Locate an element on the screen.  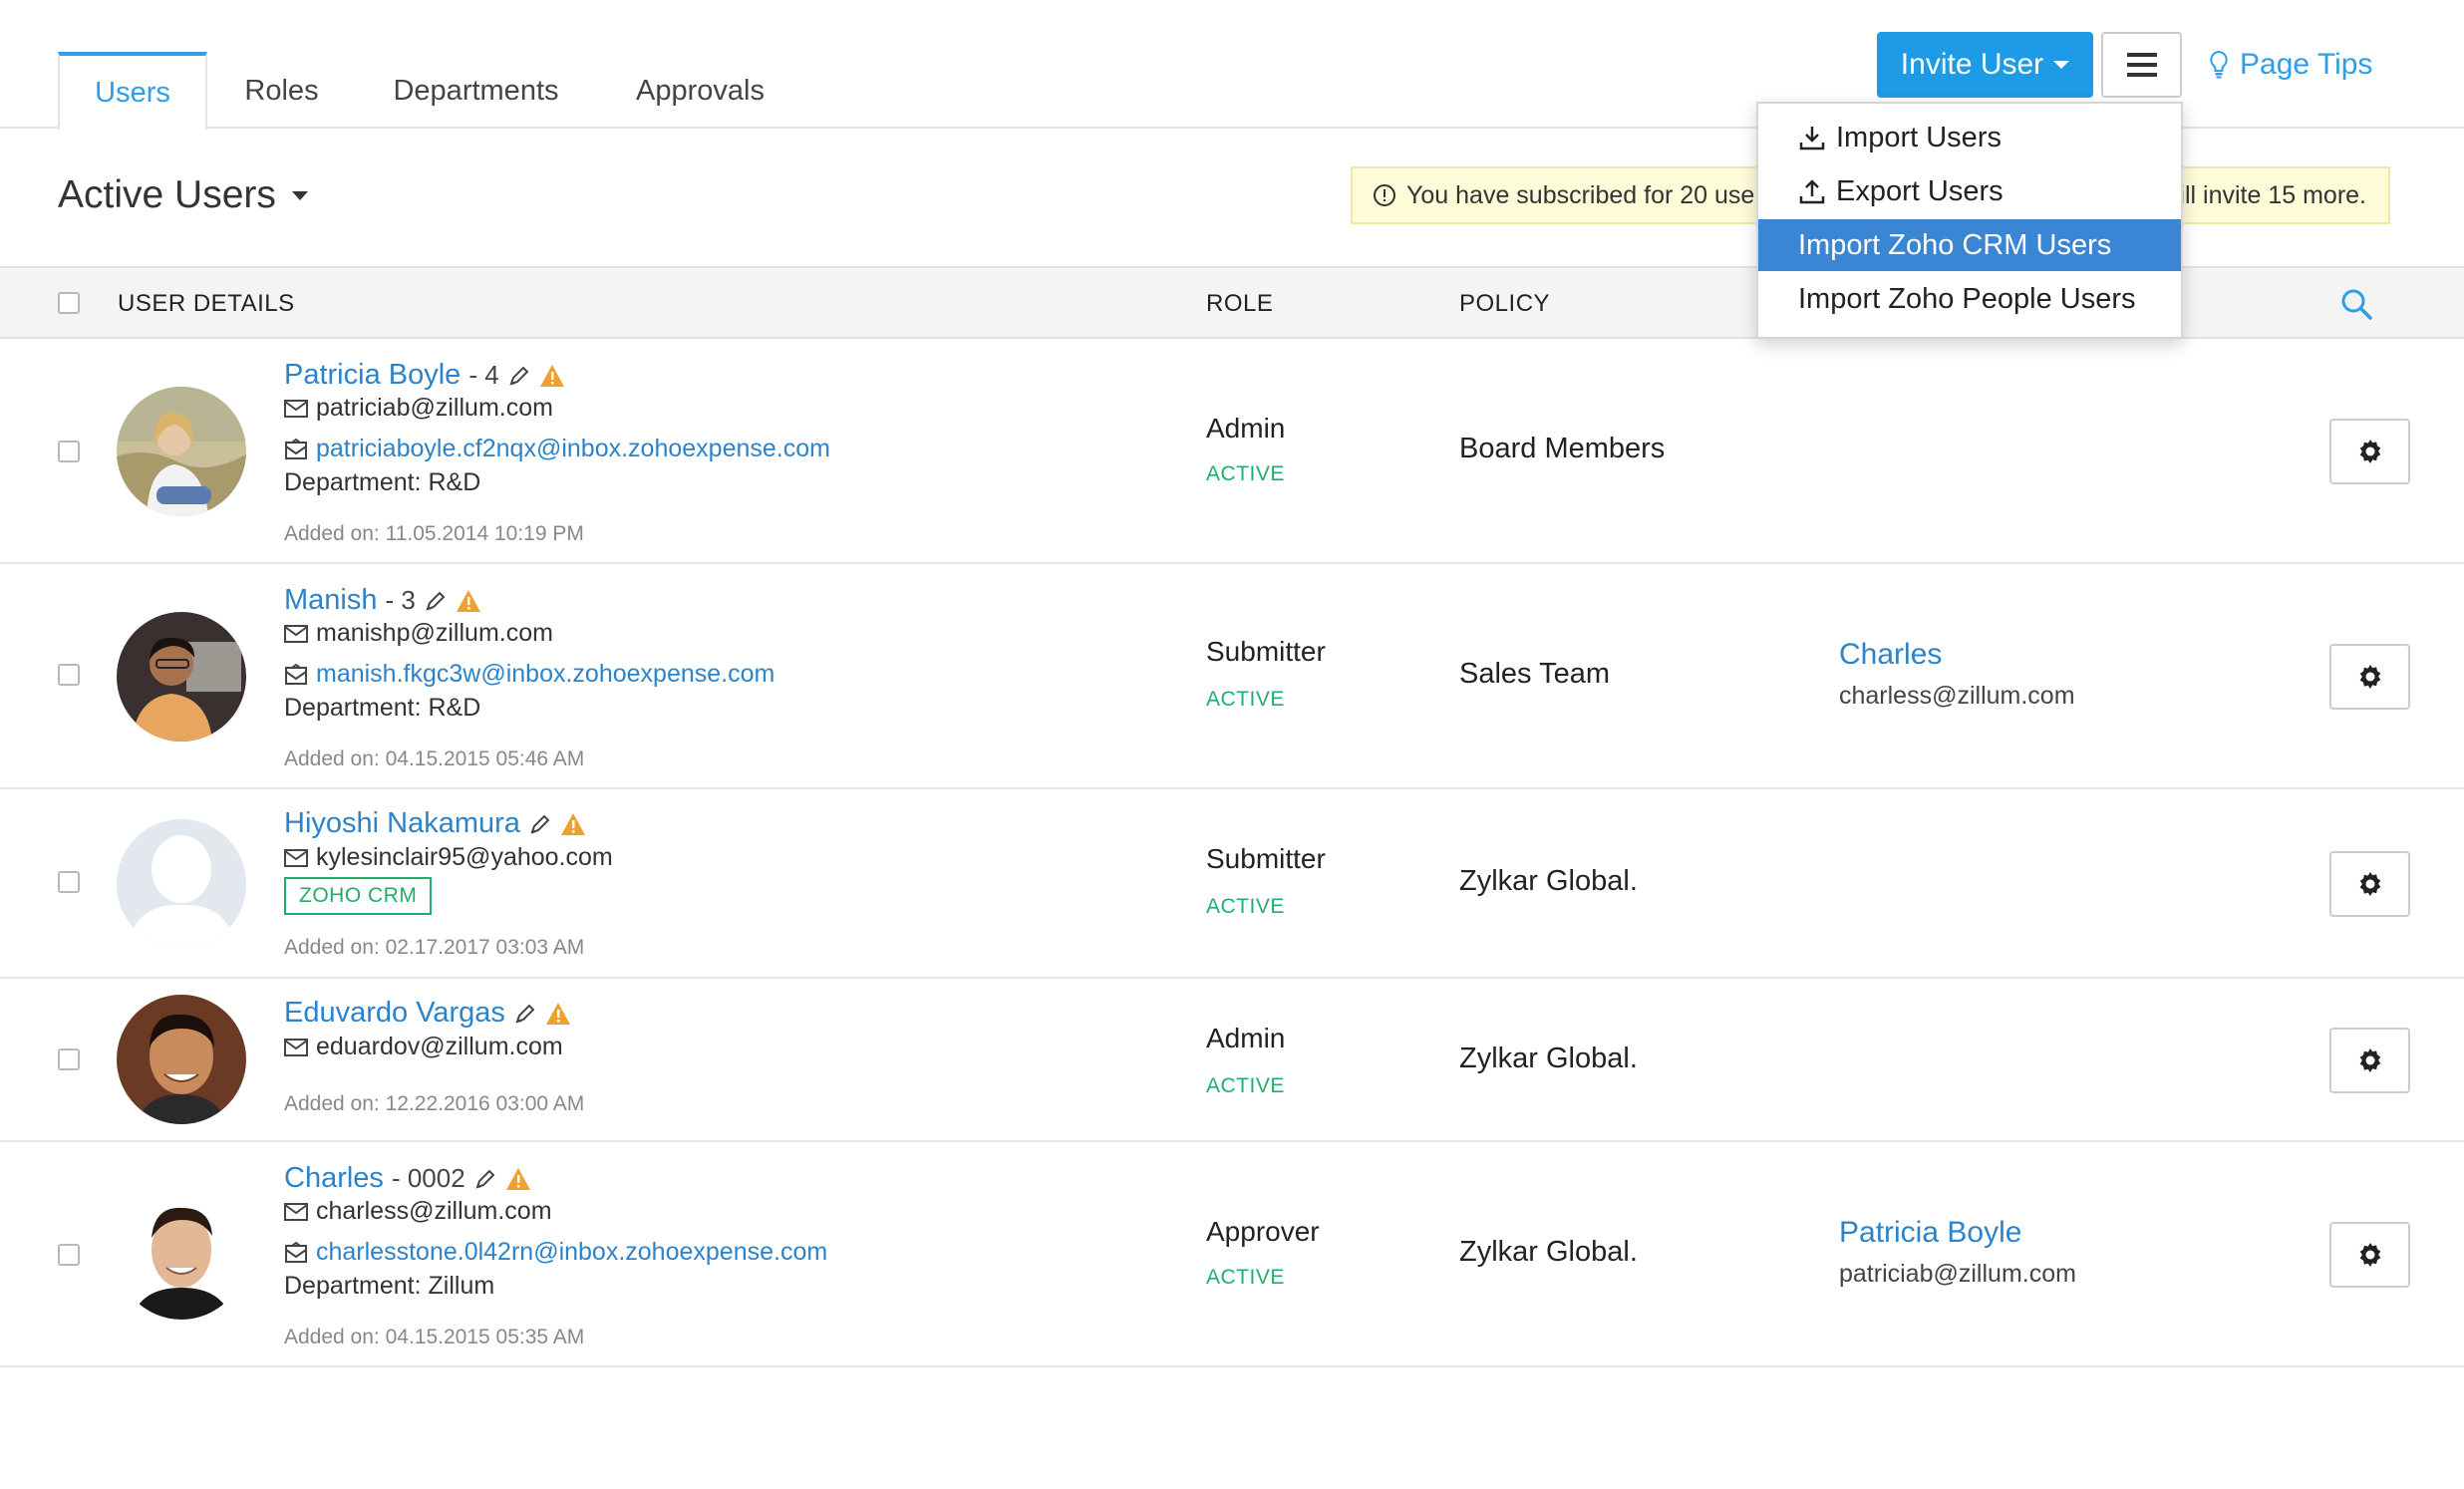
user-id: - 0002 is located at coordinates (428, 1178).